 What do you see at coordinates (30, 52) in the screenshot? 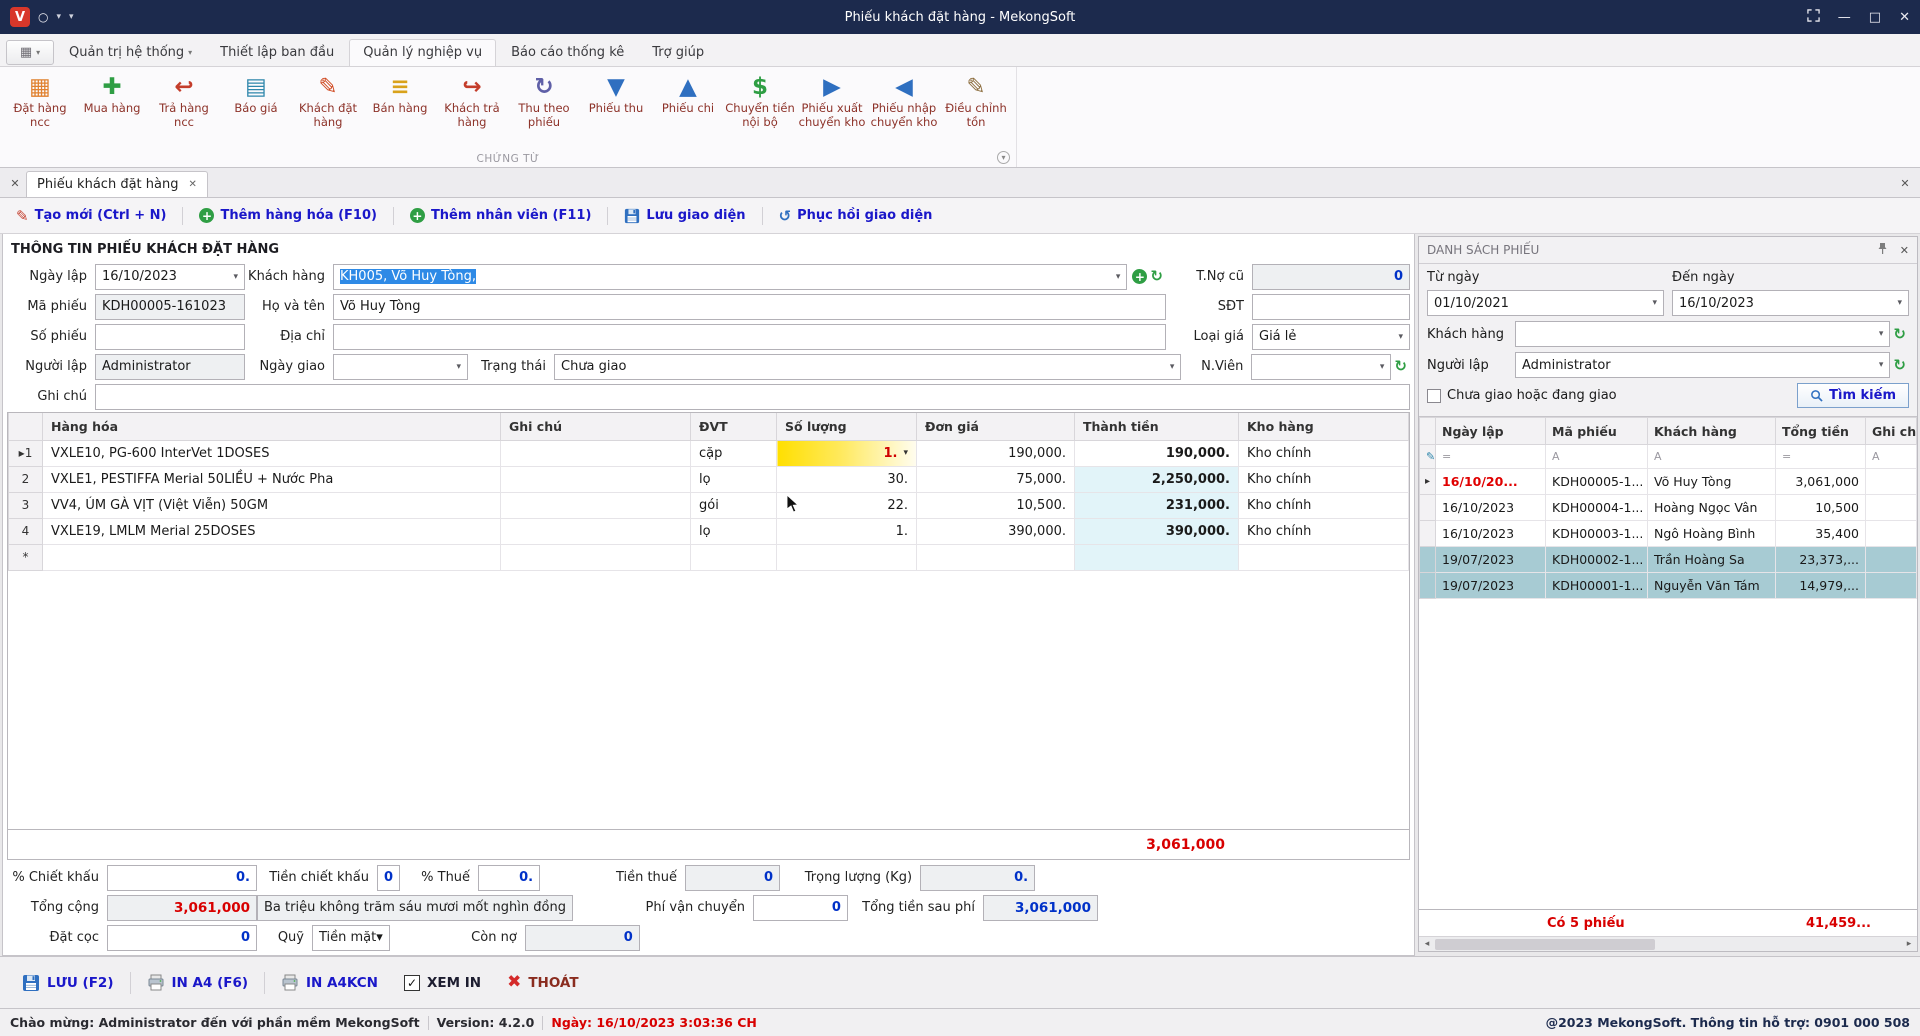
I see `app-menu-button: ▦ ▾` at bounding box center [30, 52].